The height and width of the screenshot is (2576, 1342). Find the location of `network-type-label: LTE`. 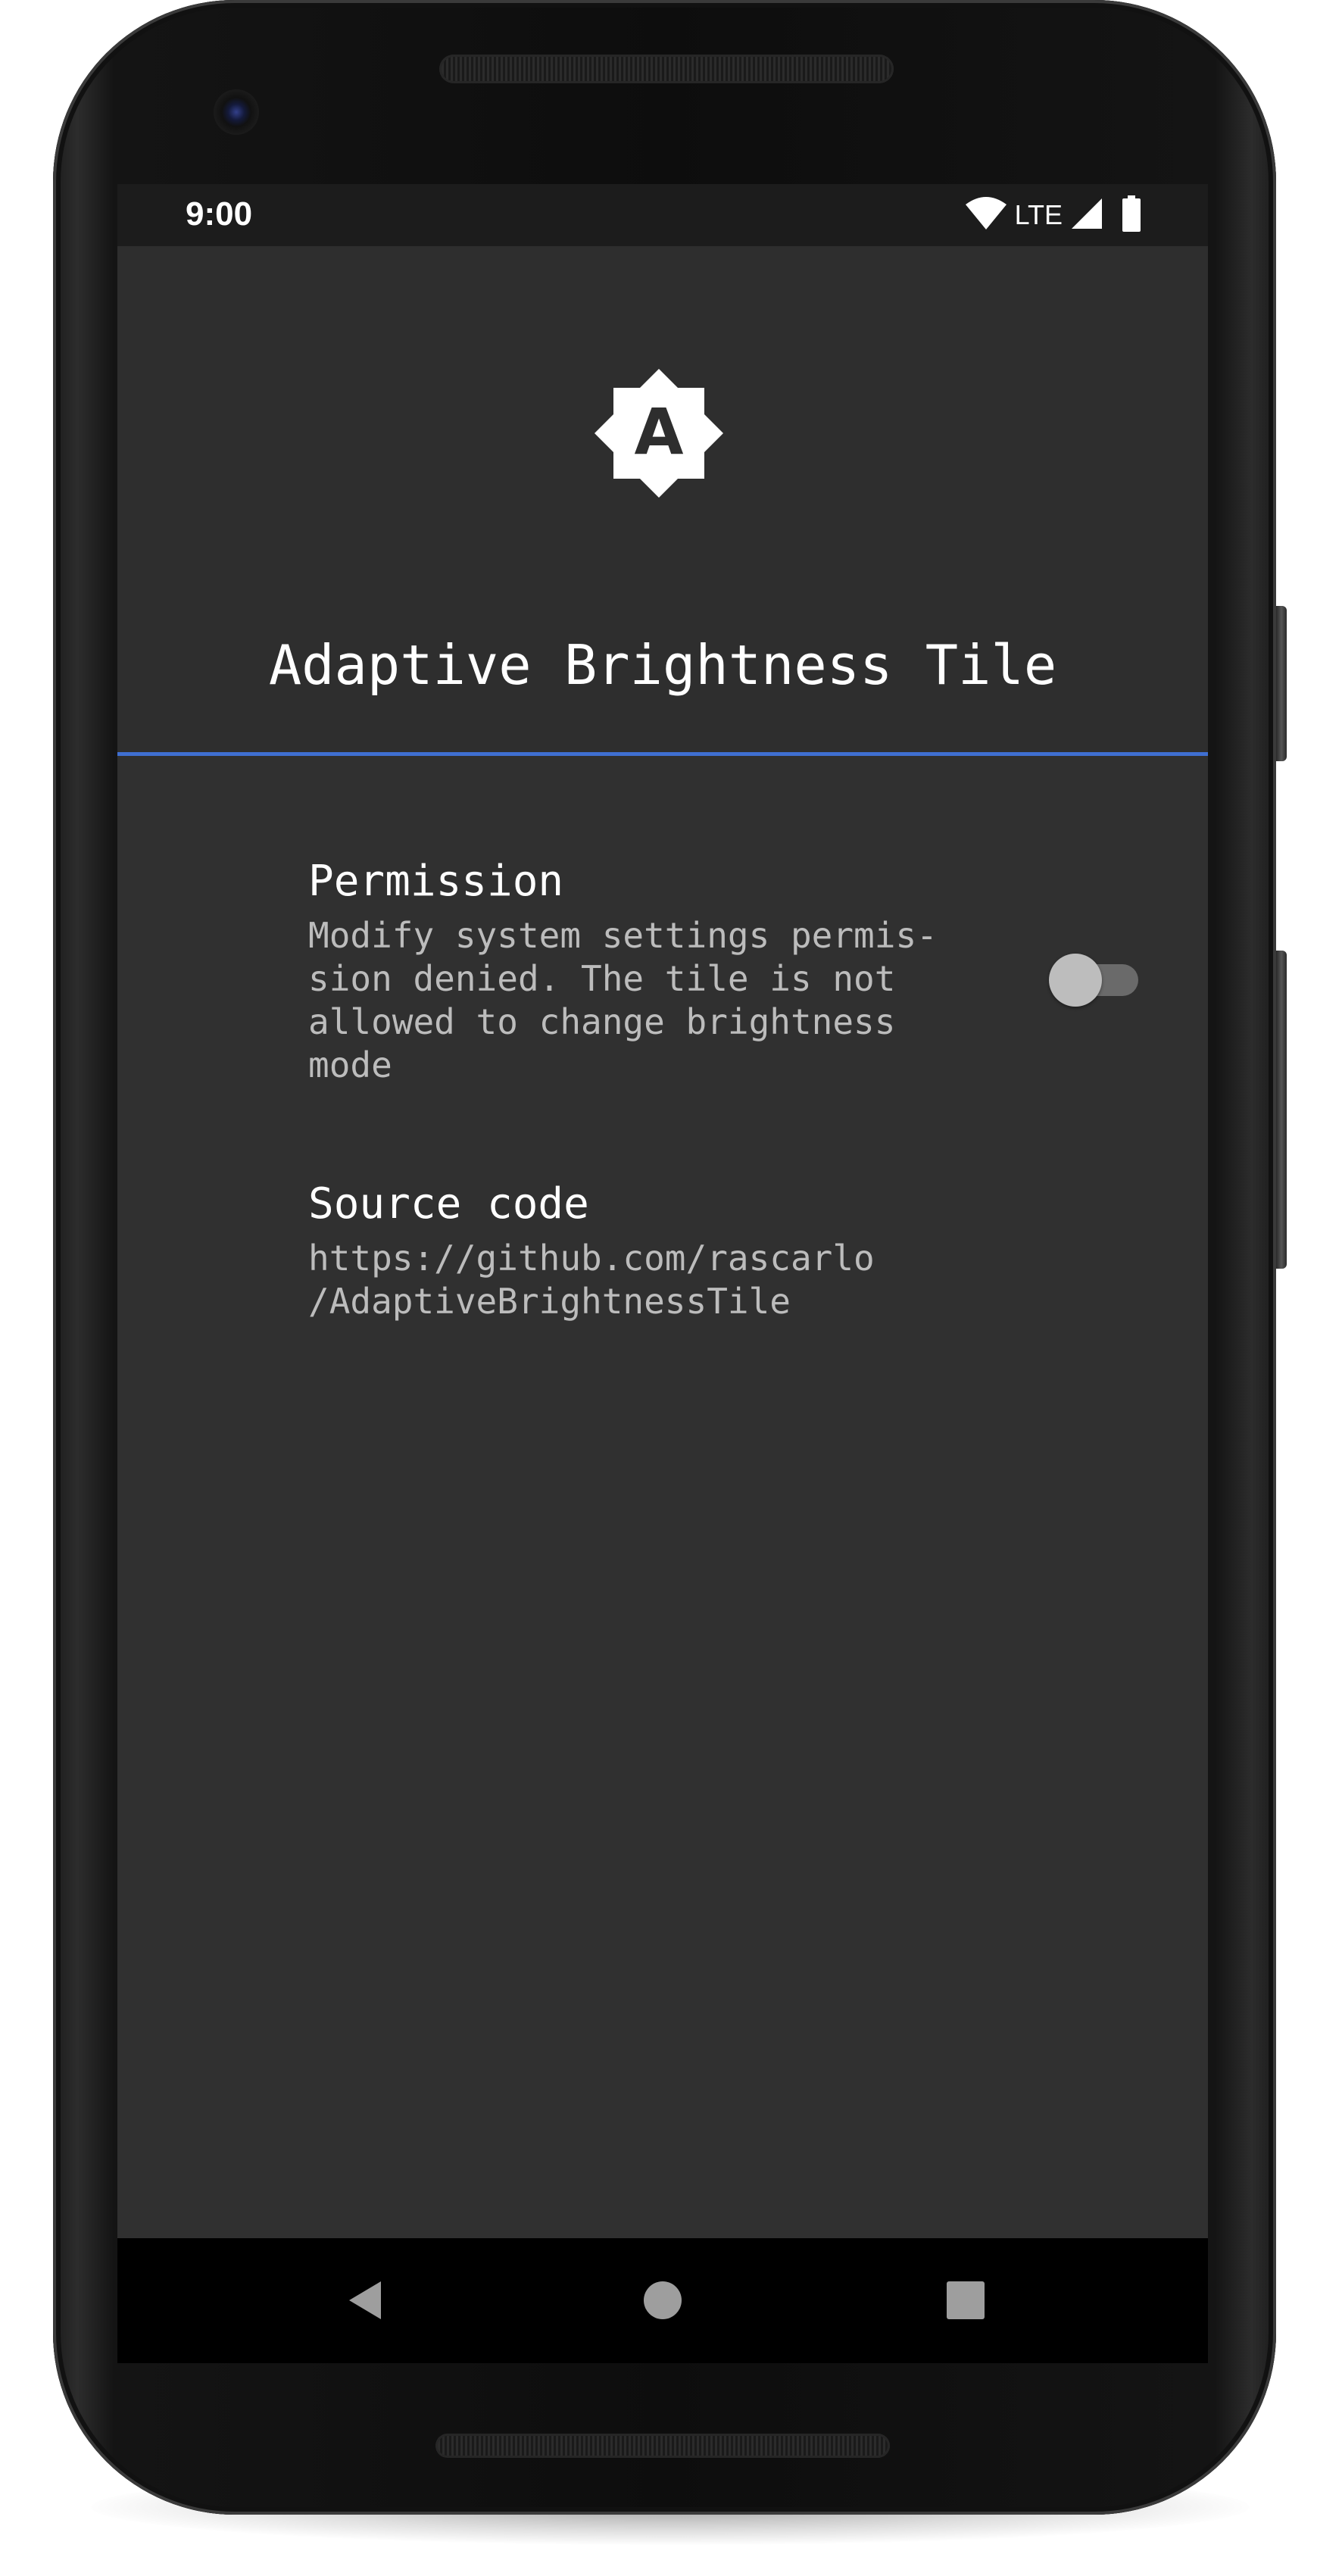

network-type-label: LTE is located at coordinates (1038, 215).